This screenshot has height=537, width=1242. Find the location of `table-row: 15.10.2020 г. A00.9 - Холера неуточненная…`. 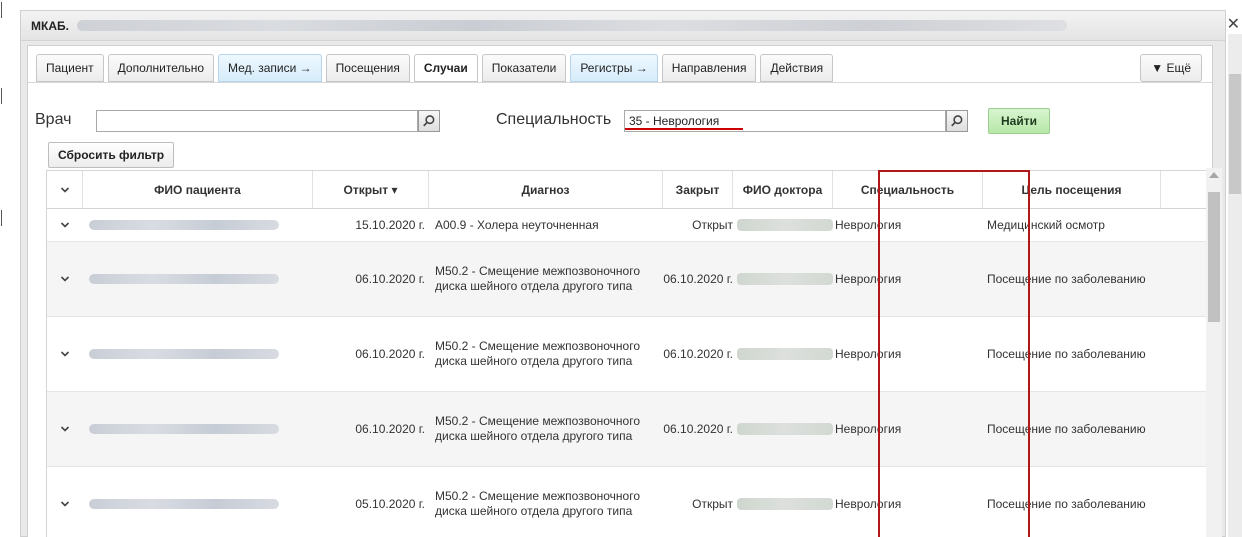

table-row: 15.10.2020 г. A00.9 - Холера неуточненная… is located at coordinates (631, 225).